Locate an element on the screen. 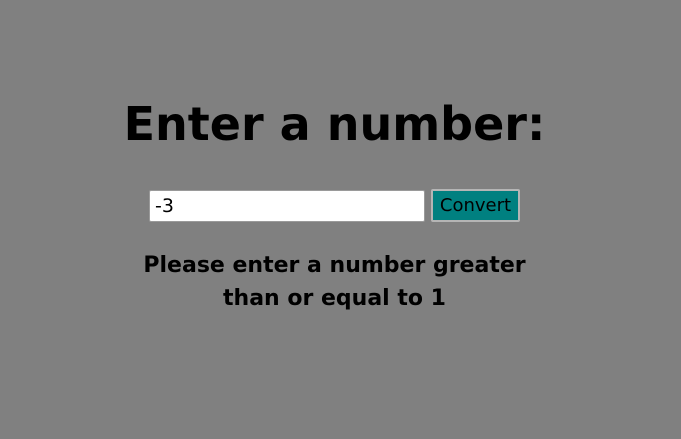  number-input is located at coordinates (287, 206).